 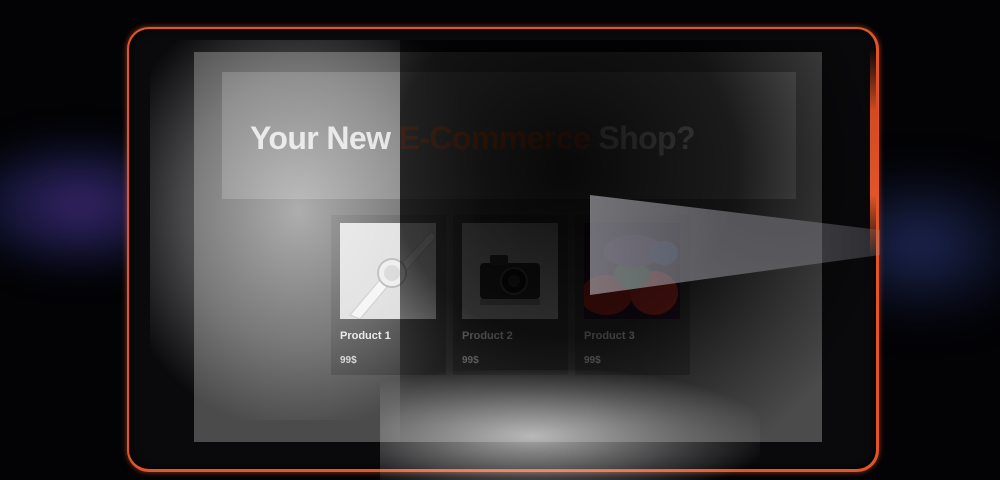 I want to click on hero-title-accent: E-Commerce, so click(x=494, y=138).